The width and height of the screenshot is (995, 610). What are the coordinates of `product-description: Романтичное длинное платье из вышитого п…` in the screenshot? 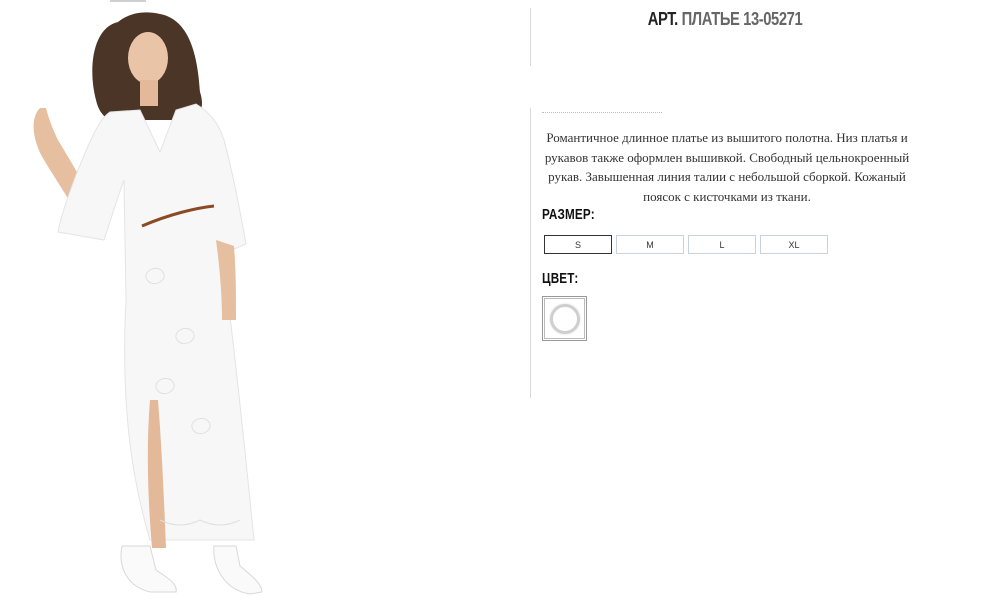 It's located at (727, 167).